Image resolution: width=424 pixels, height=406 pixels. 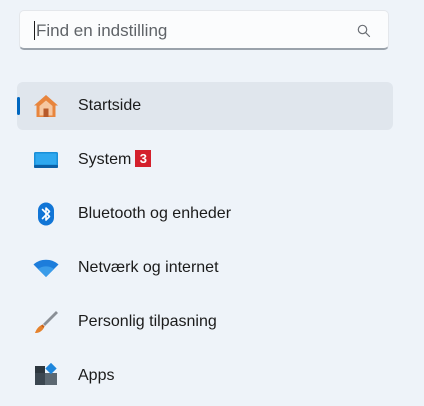 What do you see at coordinates (34, 30) in the screenshot?
I see `text-caret` at bounding box center [34, 30].